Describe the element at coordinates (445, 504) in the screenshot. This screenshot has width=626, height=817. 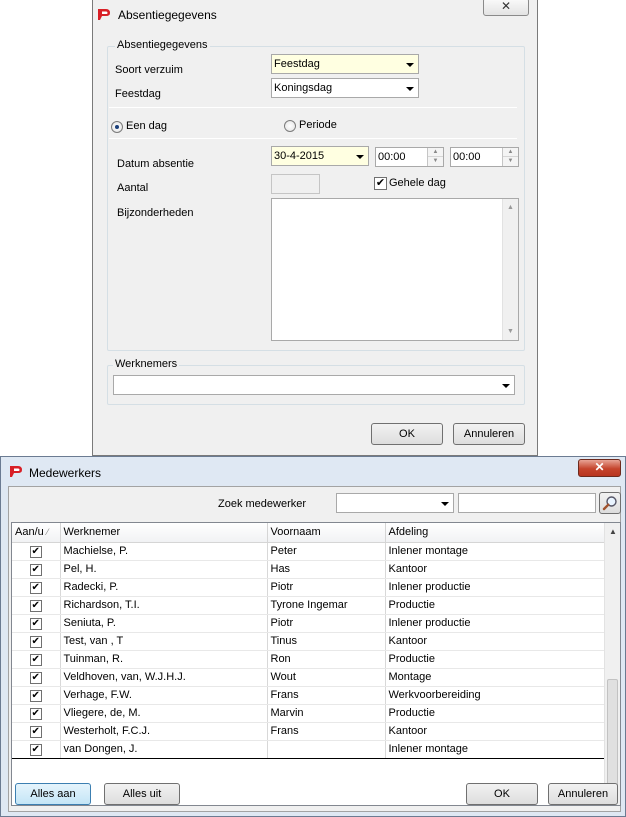
I see `chevron-down-icon` at that location.